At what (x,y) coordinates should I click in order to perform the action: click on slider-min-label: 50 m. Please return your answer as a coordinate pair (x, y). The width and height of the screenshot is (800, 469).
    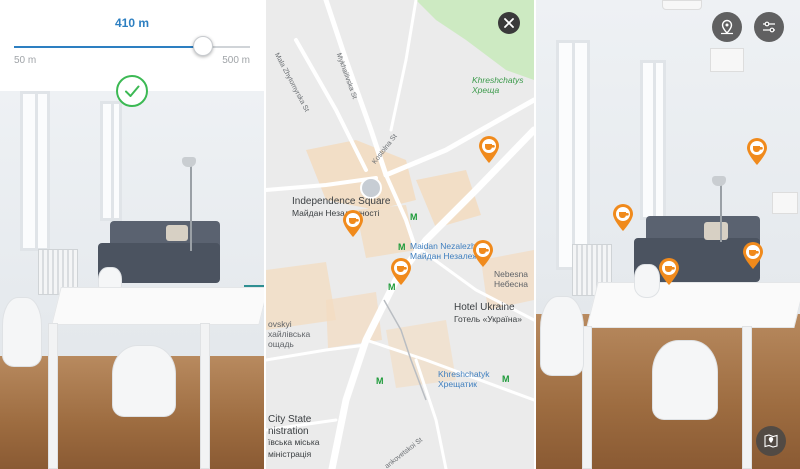
    Looking at the image, I should click on (25, 60).